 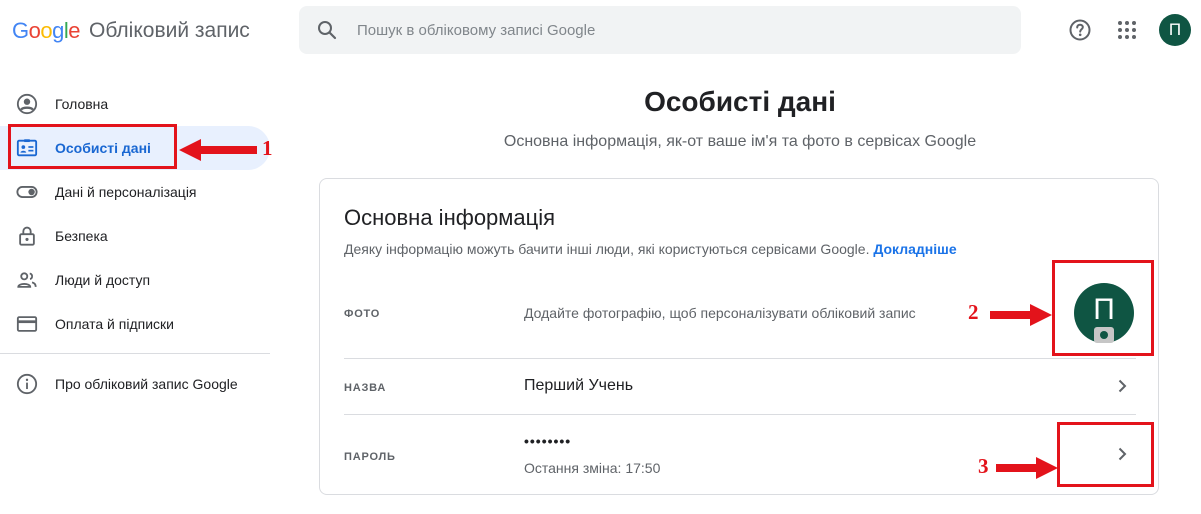 I want to click on toggle-icon, so click(x=27, y=192).